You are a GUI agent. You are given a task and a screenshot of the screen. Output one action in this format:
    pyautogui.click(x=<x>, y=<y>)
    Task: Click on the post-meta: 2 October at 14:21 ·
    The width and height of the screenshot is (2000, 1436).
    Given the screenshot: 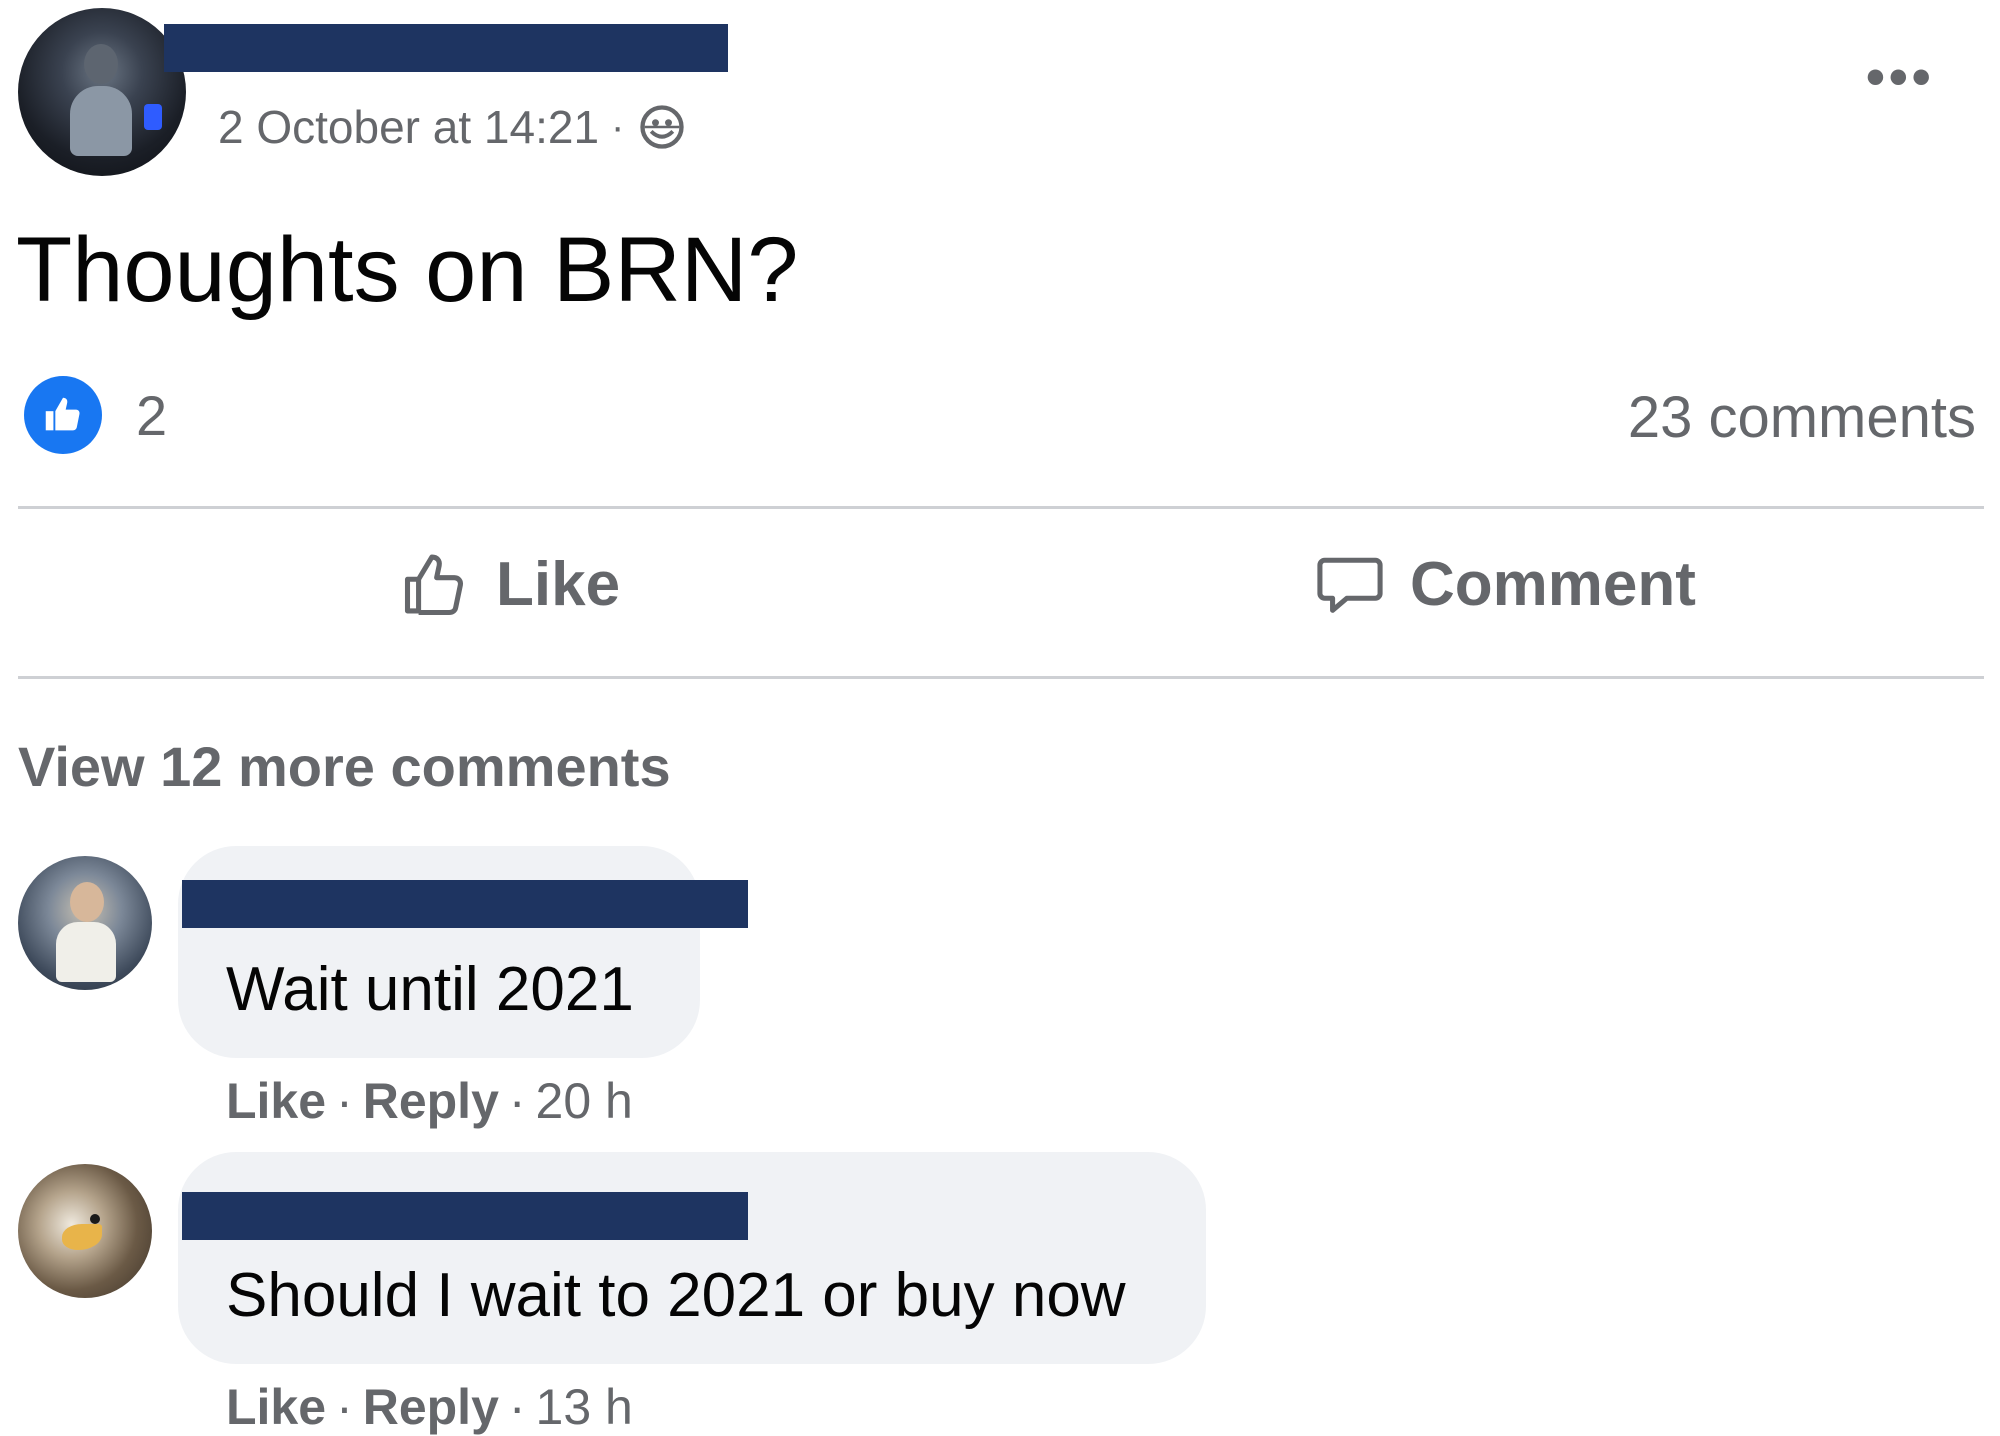 What is the action you would take?
    pyautogui.click(x=453, y=127)
    